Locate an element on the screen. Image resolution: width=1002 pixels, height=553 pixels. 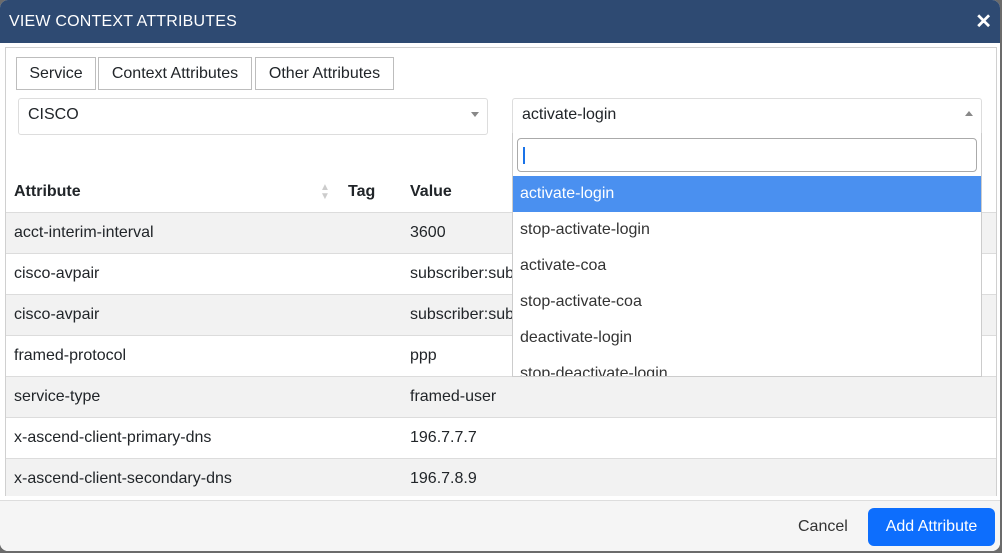
value-cell: framed-user is located at coordinates (453, 396).